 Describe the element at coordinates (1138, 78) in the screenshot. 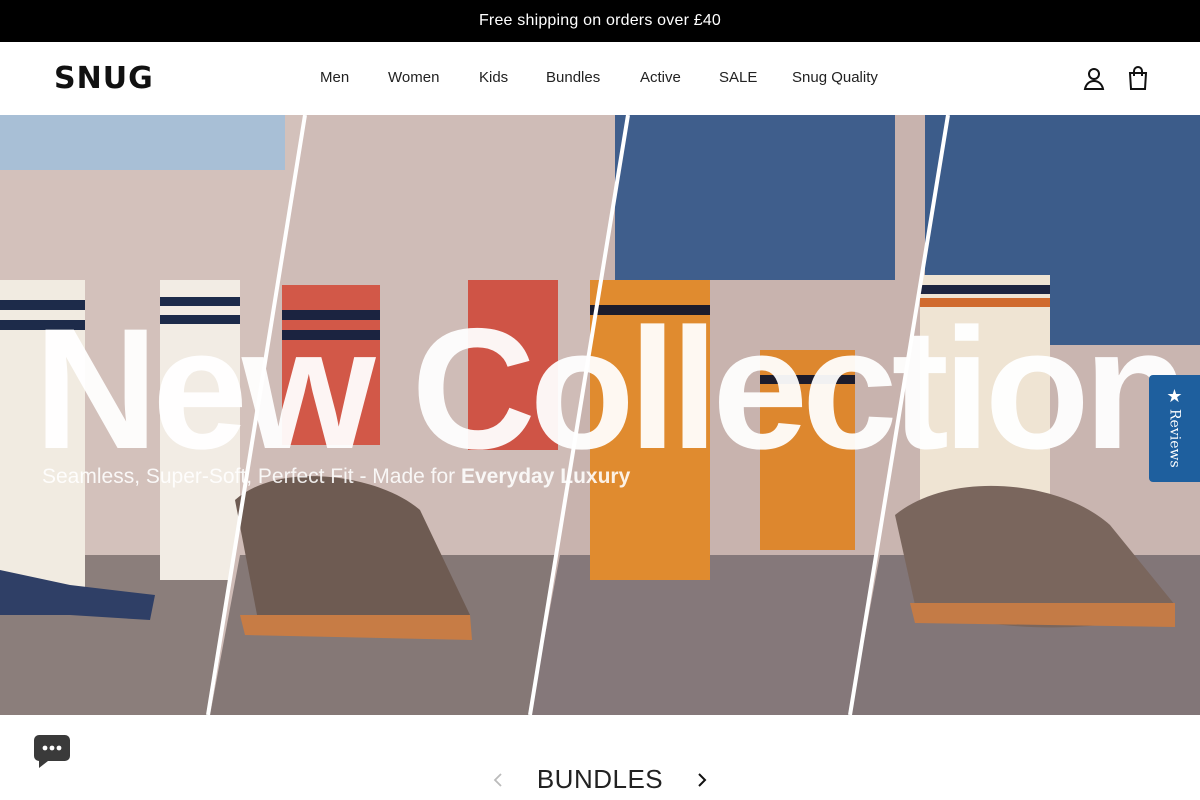

I see `cart-icon` at that location.